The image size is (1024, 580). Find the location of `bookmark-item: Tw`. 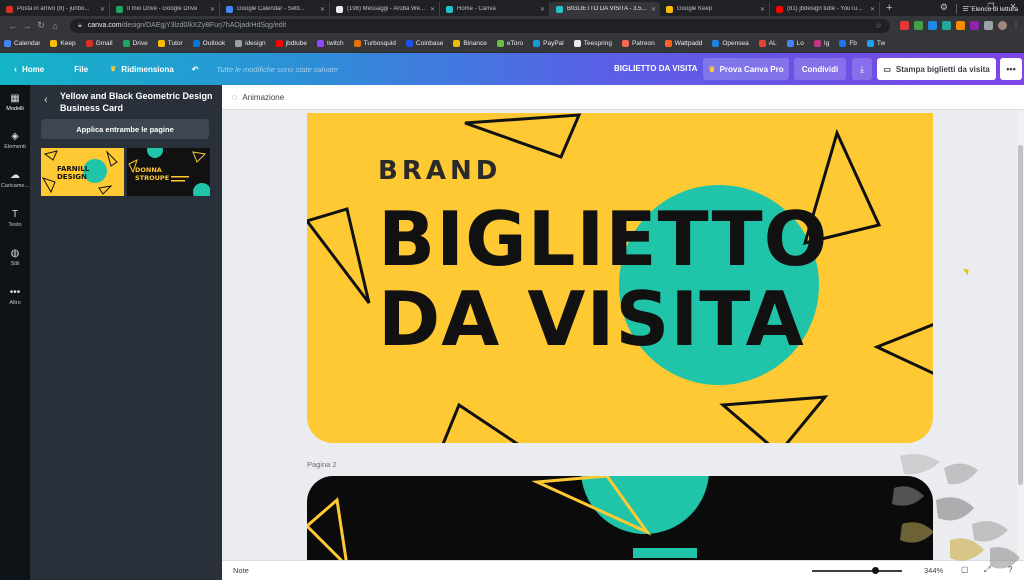

bookmark-item: Tw is located at coordinates (875, 43).